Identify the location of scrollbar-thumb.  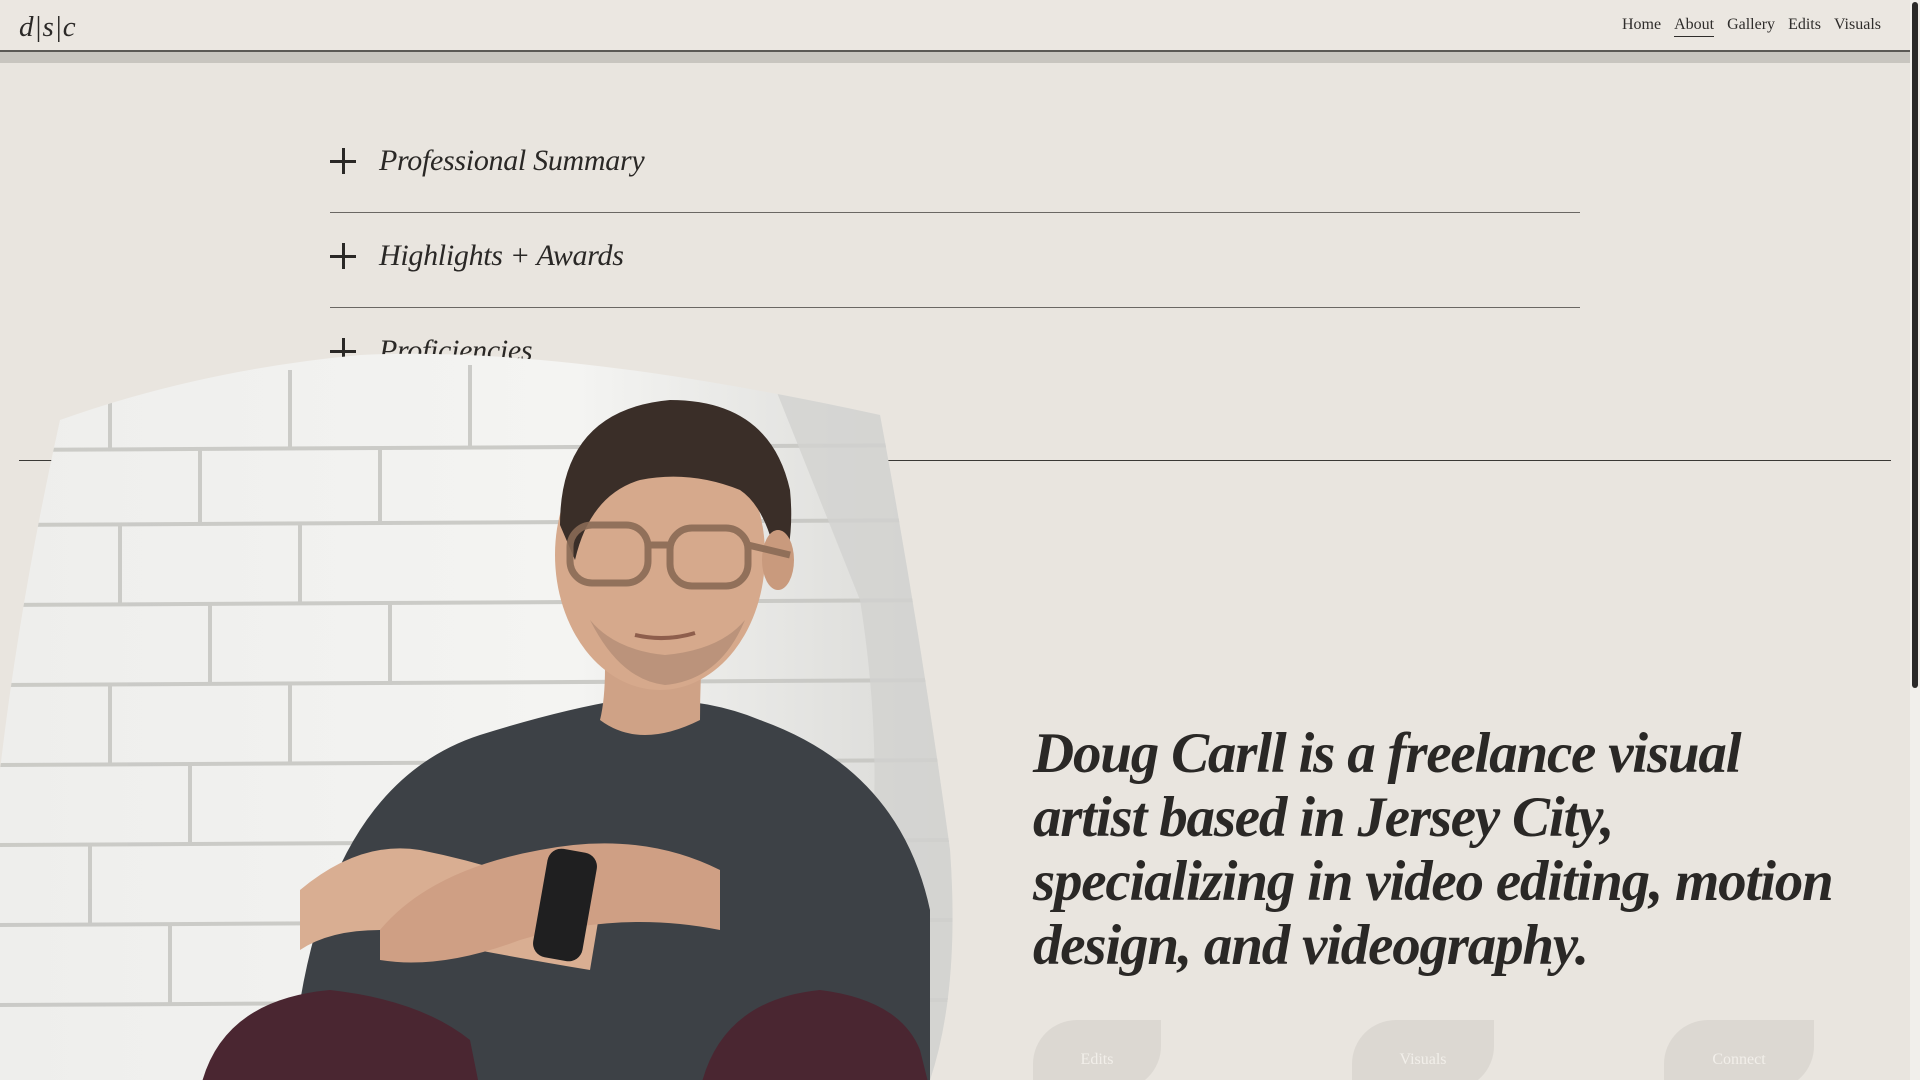
(1915, 345).